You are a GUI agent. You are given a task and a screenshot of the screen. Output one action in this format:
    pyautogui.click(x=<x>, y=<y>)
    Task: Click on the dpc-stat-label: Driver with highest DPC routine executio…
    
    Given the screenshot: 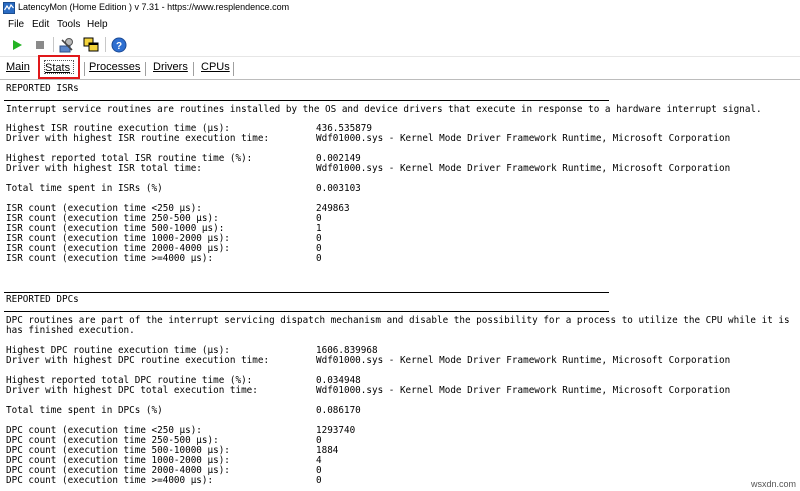 What is the action you would take?
    pyautogui.click(x=138, y=360)
    